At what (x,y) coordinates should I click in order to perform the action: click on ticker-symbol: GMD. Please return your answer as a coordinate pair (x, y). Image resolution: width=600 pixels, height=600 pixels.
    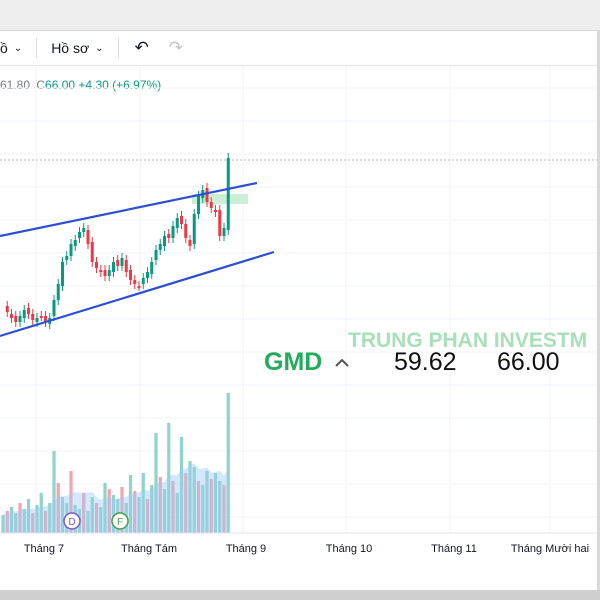
    Looking at the image, I should click on (293, 362).